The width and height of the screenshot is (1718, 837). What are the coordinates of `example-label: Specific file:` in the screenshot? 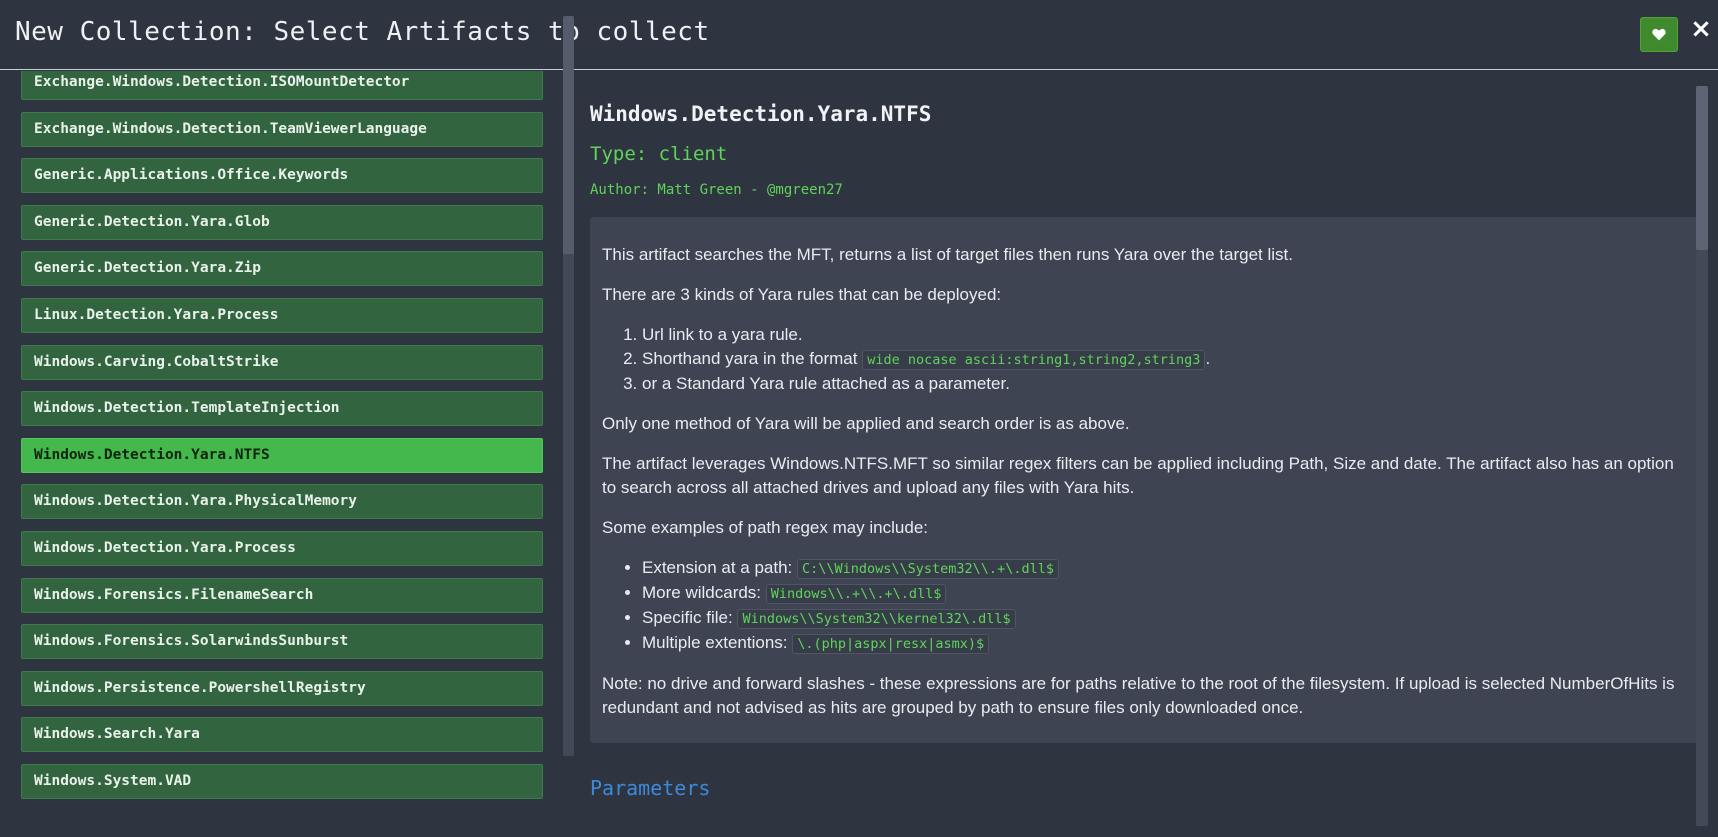 It's located at (690, 617).